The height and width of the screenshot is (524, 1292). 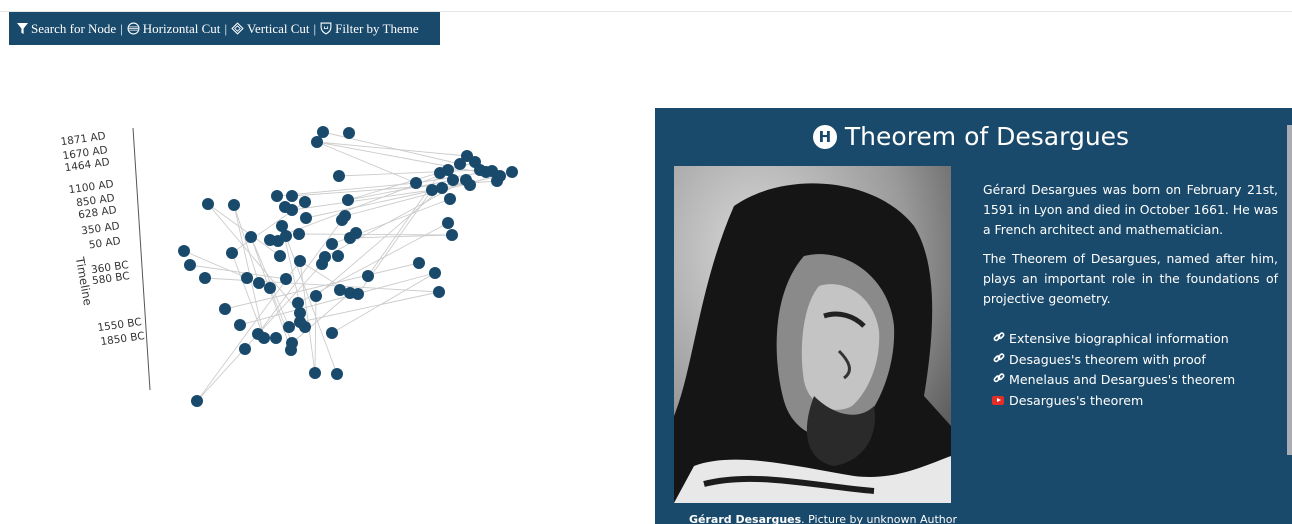 I want to click on link-label: Desagues's theorem with proof, so click(x=1107, y=359).